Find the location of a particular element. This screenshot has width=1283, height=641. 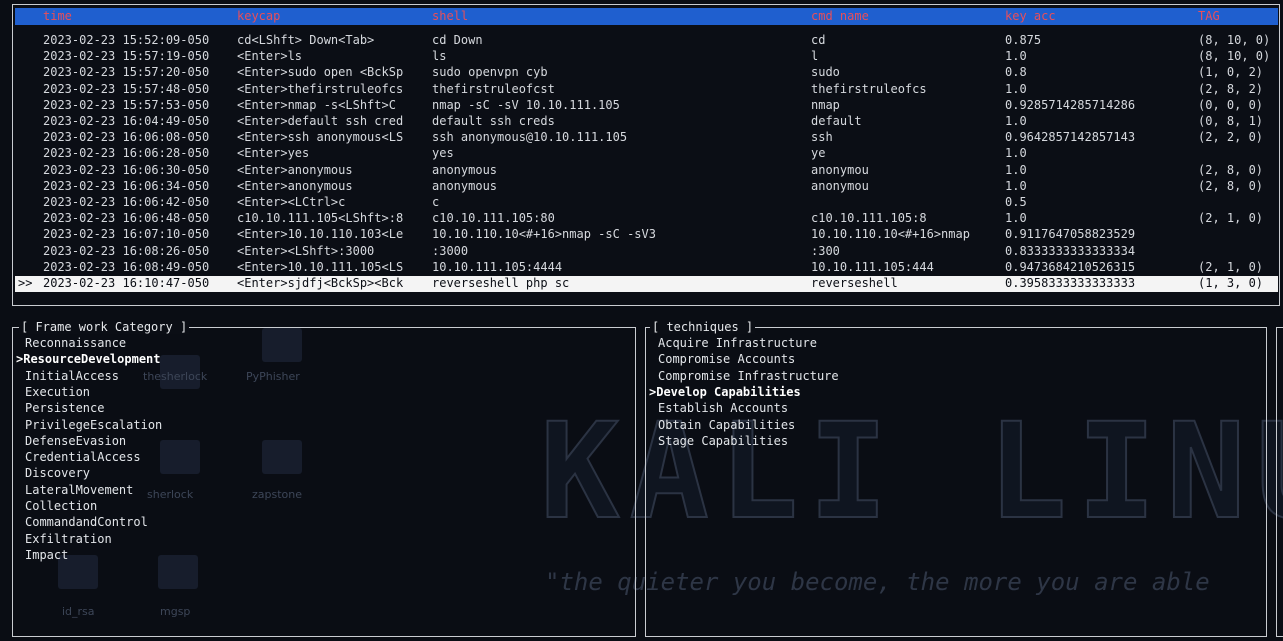

cell-time: 2023-02-23 15:57:48-050 is located at coordinates (126, 88).